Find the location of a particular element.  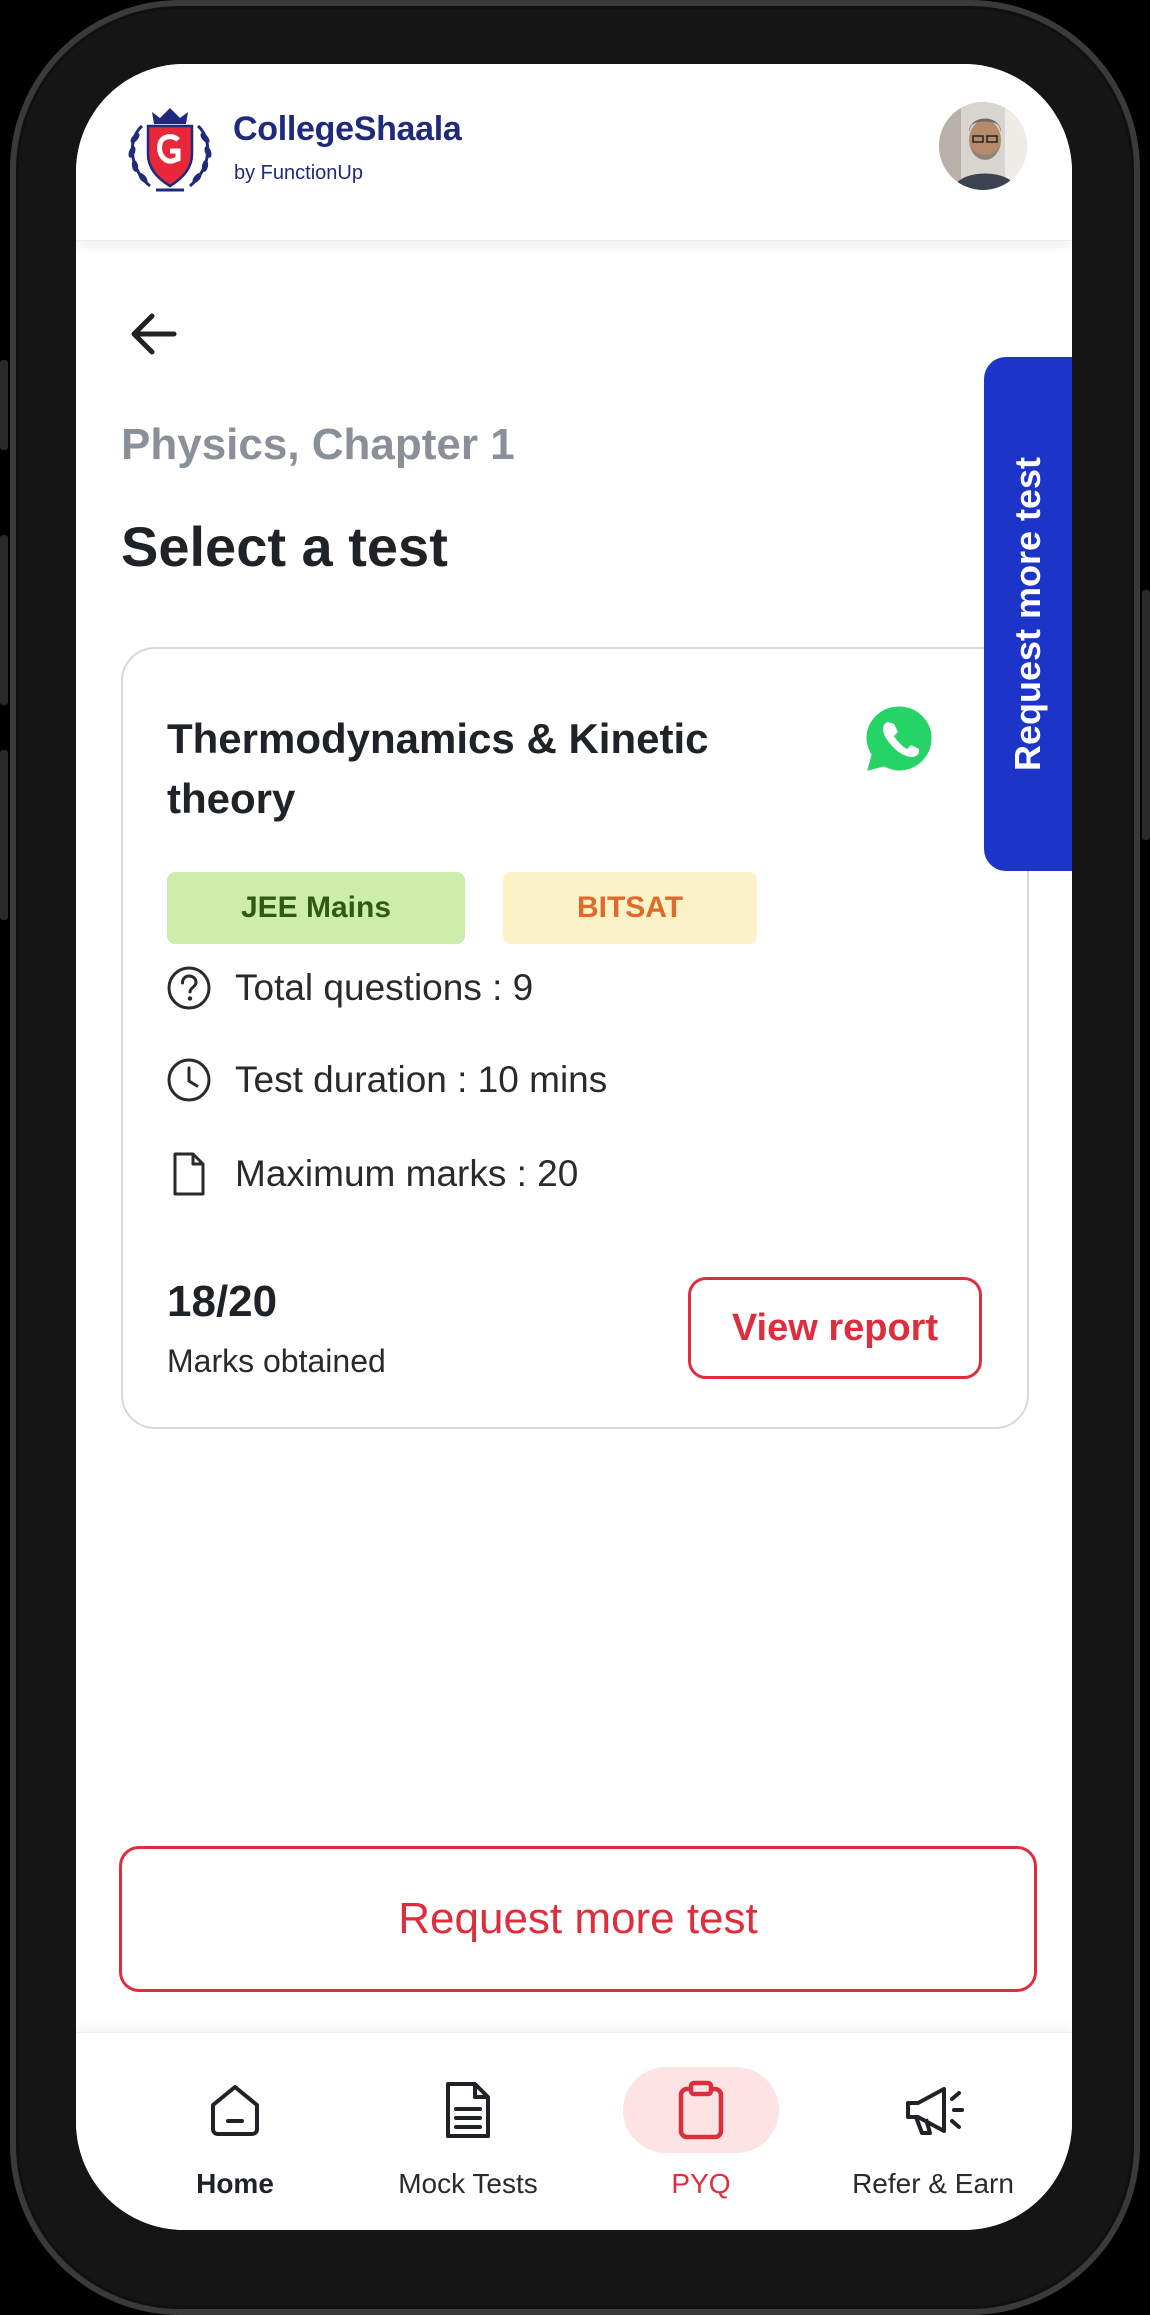

total-questions-row: Total questions : 9 is located at coordinates (349, 988).